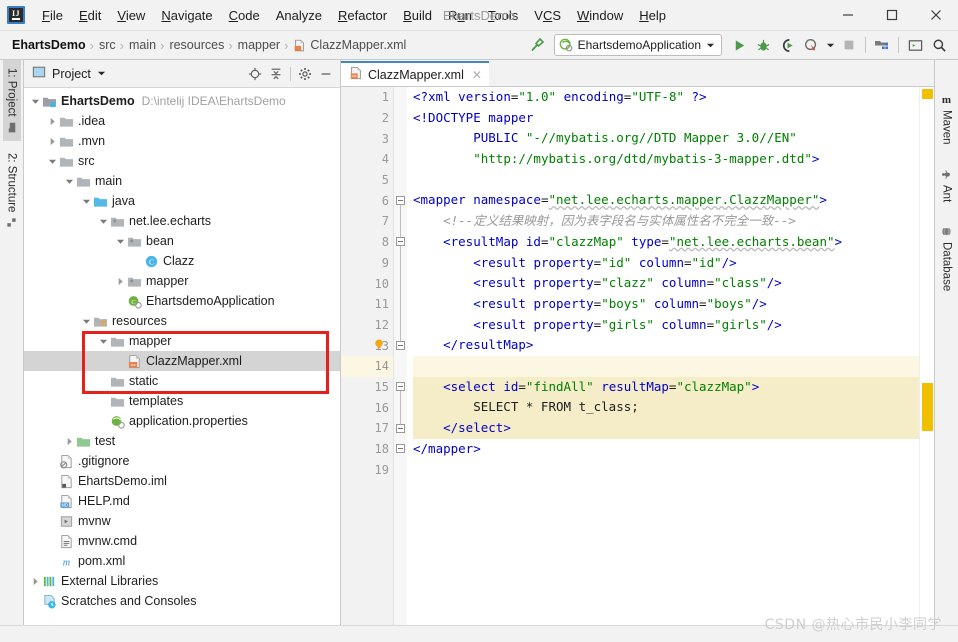 This screenshot has height=642, width=958. I want to click on tree-row: EhartsDemo.iml, so click(182, 481).